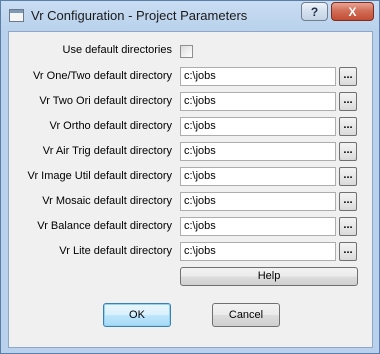 The image size is (380, 354). I want to click on cancel-button: Cancel, so click(246, 315).